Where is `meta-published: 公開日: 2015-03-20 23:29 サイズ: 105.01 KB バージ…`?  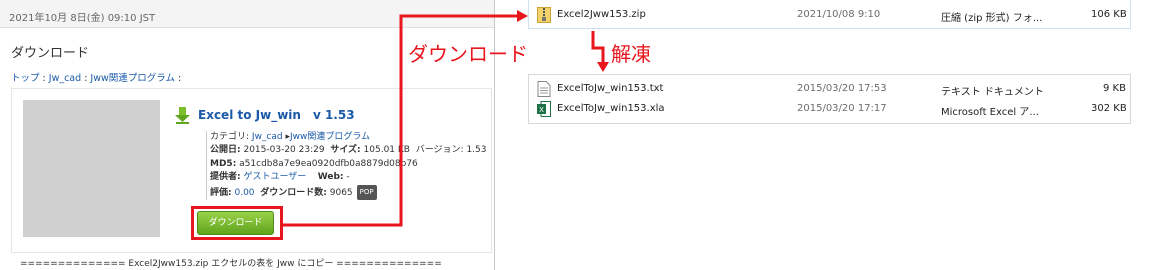
meta-published: 公開日: 2015-03-20 23:29 サイズ: 105.01 KB バージ… is located at coordinates (348, 150).